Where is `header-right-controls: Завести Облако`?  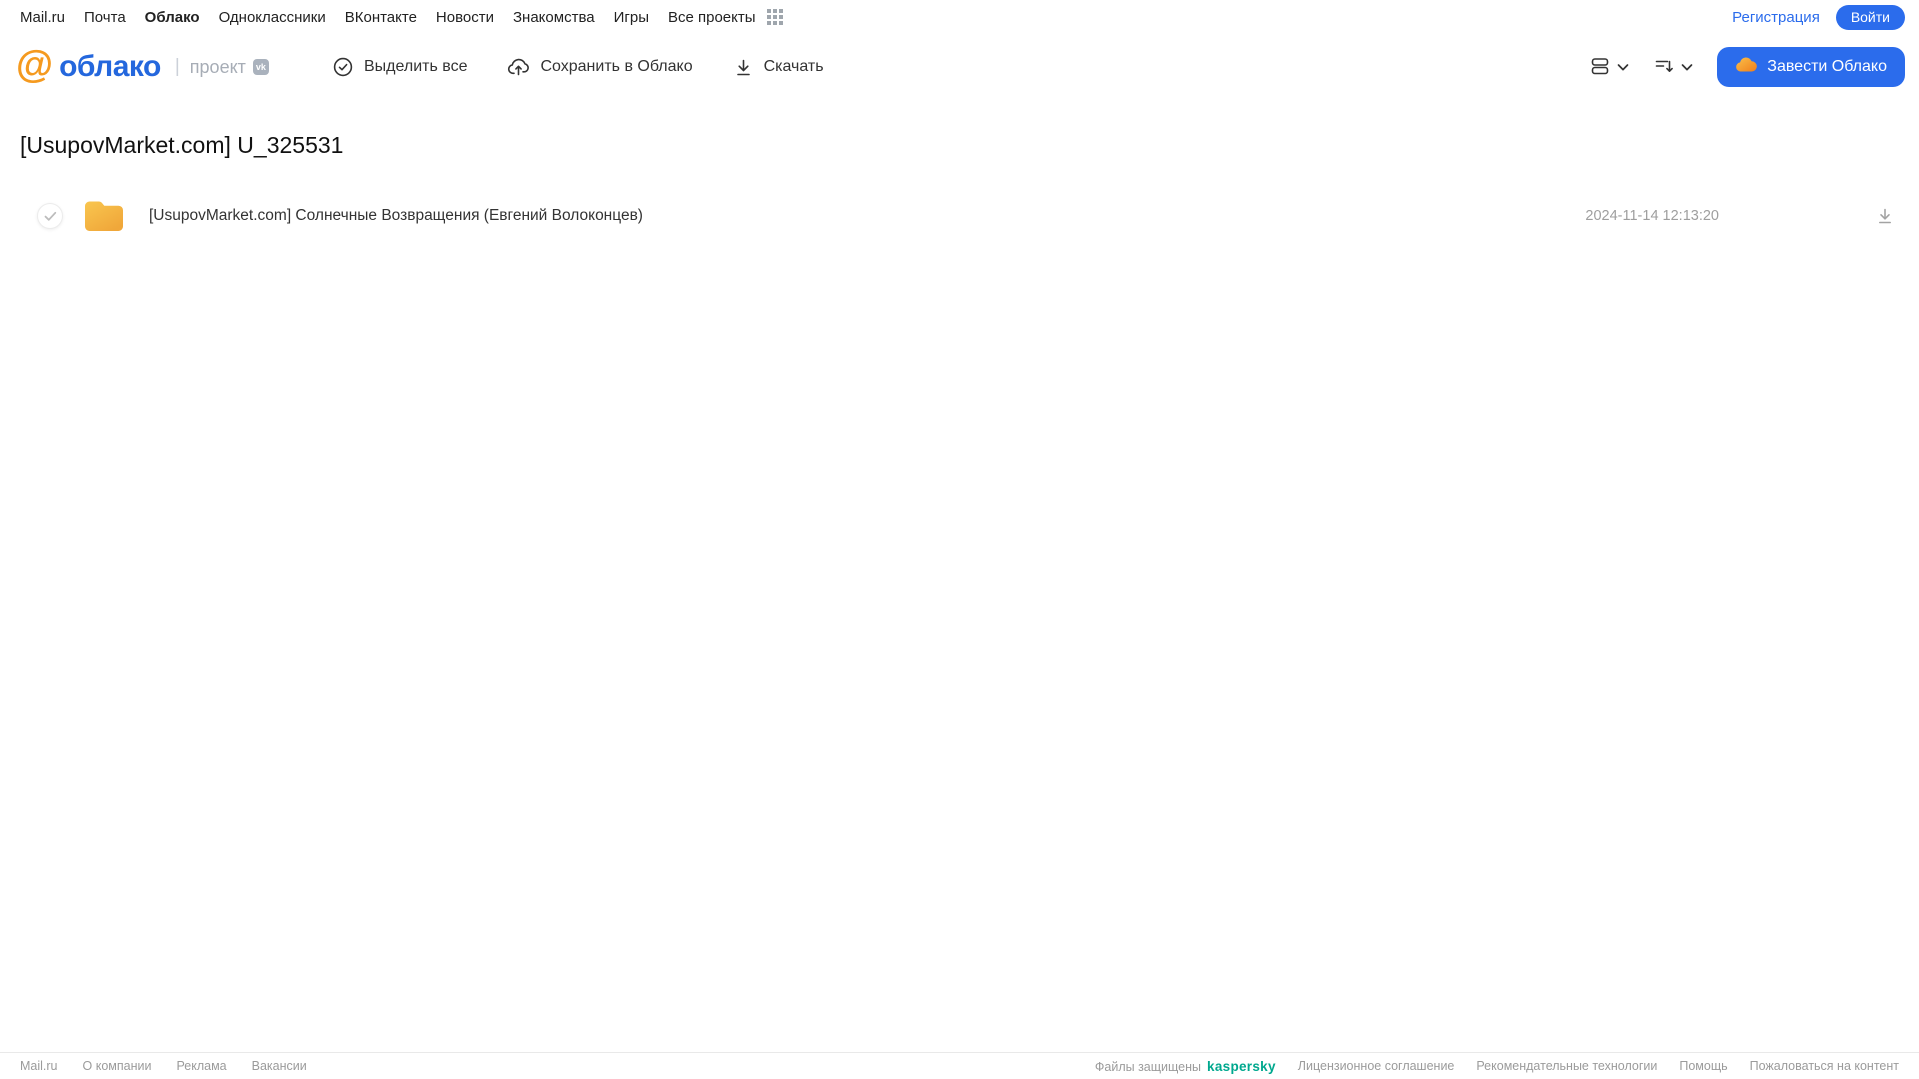 header-right-controls: Завести Облако is located at coordinates (1747, 67).